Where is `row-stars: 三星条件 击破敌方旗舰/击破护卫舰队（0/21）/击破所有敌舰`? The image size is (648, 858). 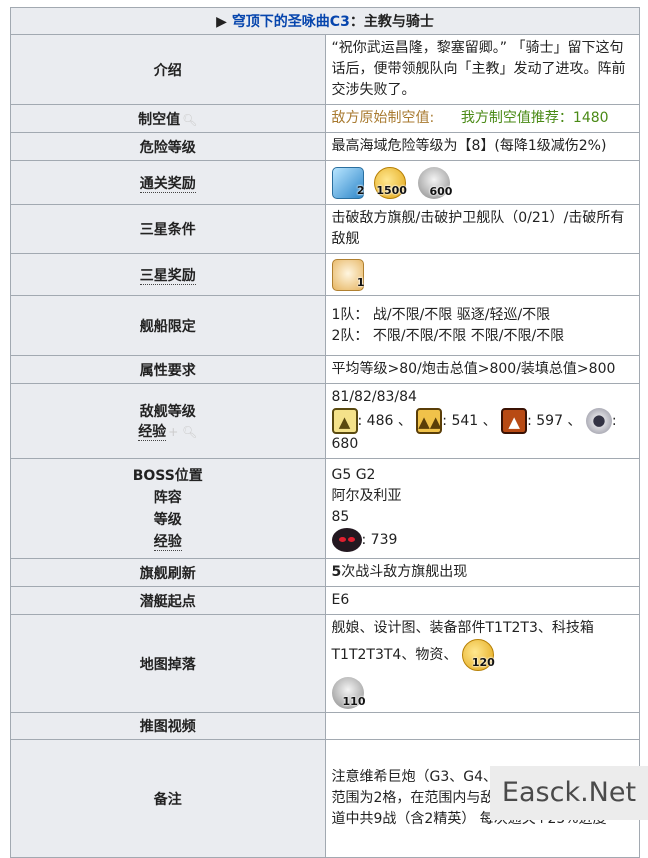
row-stars: 三星条件 击破敌方旗舰/击破护卫舰队（0/21）/击破所有敌舰 is located at coordinates (325, 229).